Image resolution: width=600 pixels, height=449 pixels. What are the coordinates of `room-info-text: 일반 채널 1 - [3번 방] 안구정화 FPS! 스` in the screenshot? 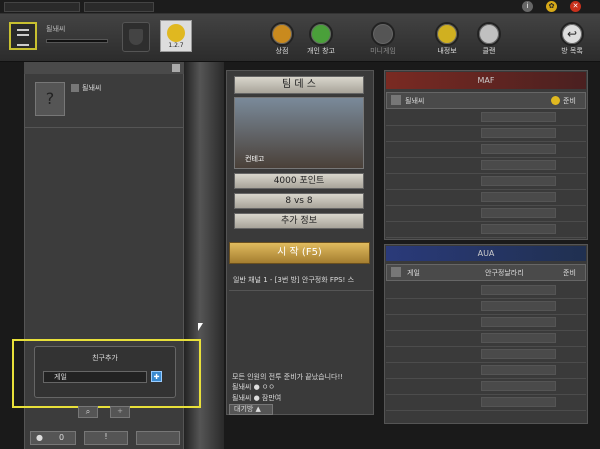 It's located at (294, 280).